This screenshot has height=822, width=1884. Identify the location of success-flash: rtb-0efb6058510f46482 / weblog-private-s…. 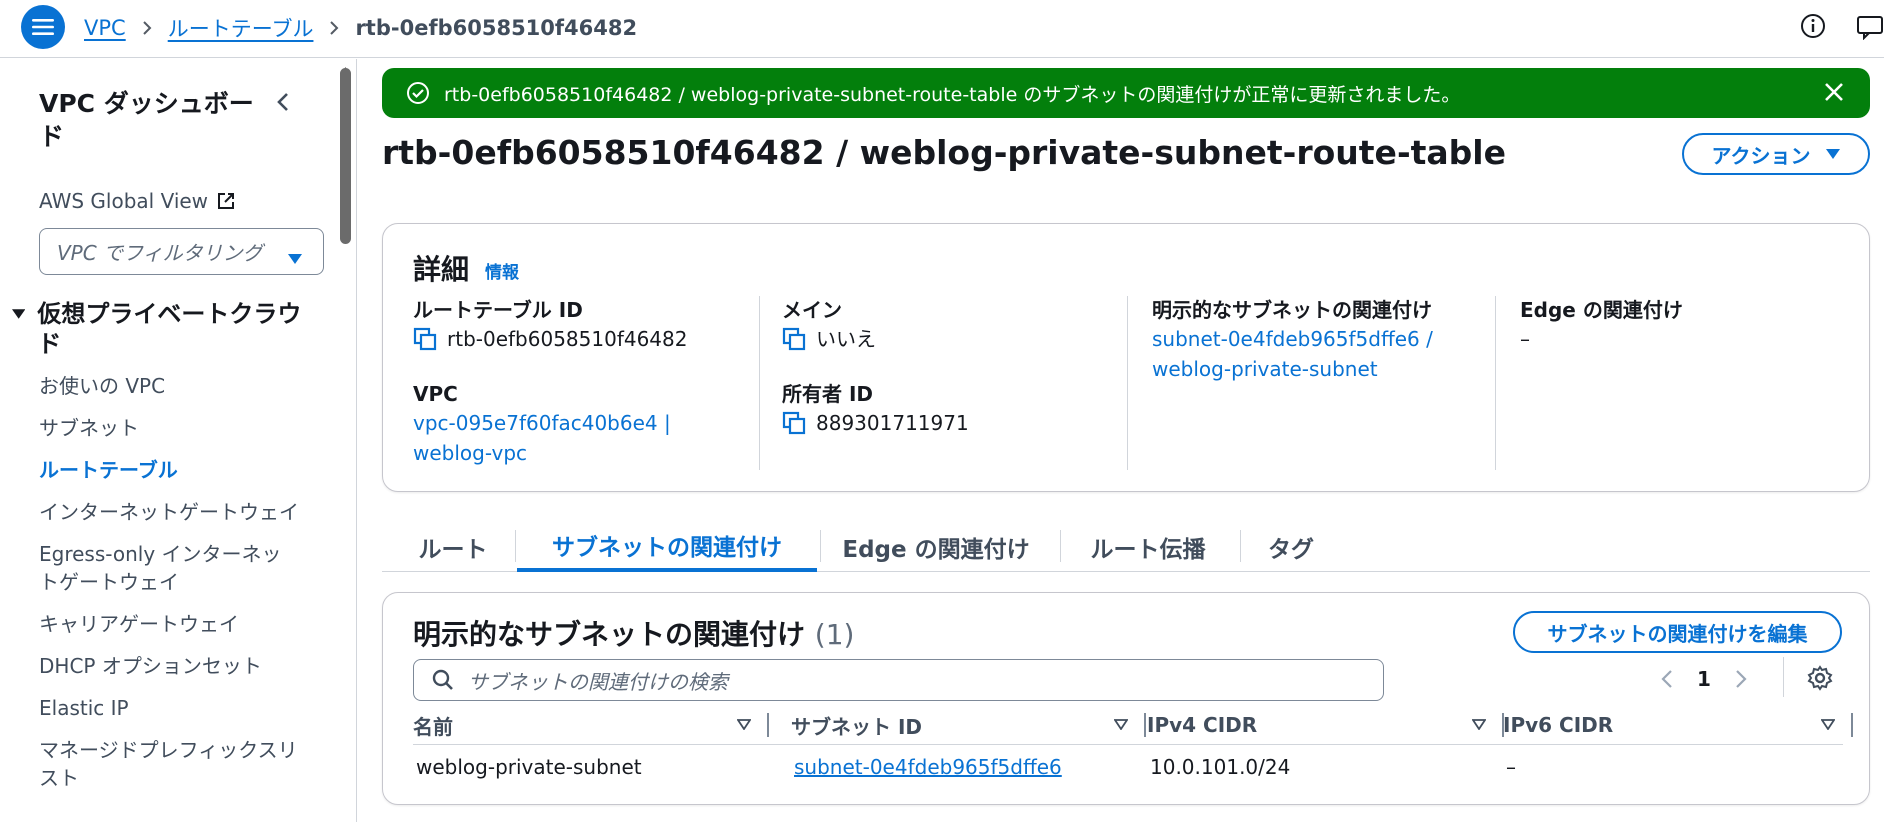
(1126, 93).